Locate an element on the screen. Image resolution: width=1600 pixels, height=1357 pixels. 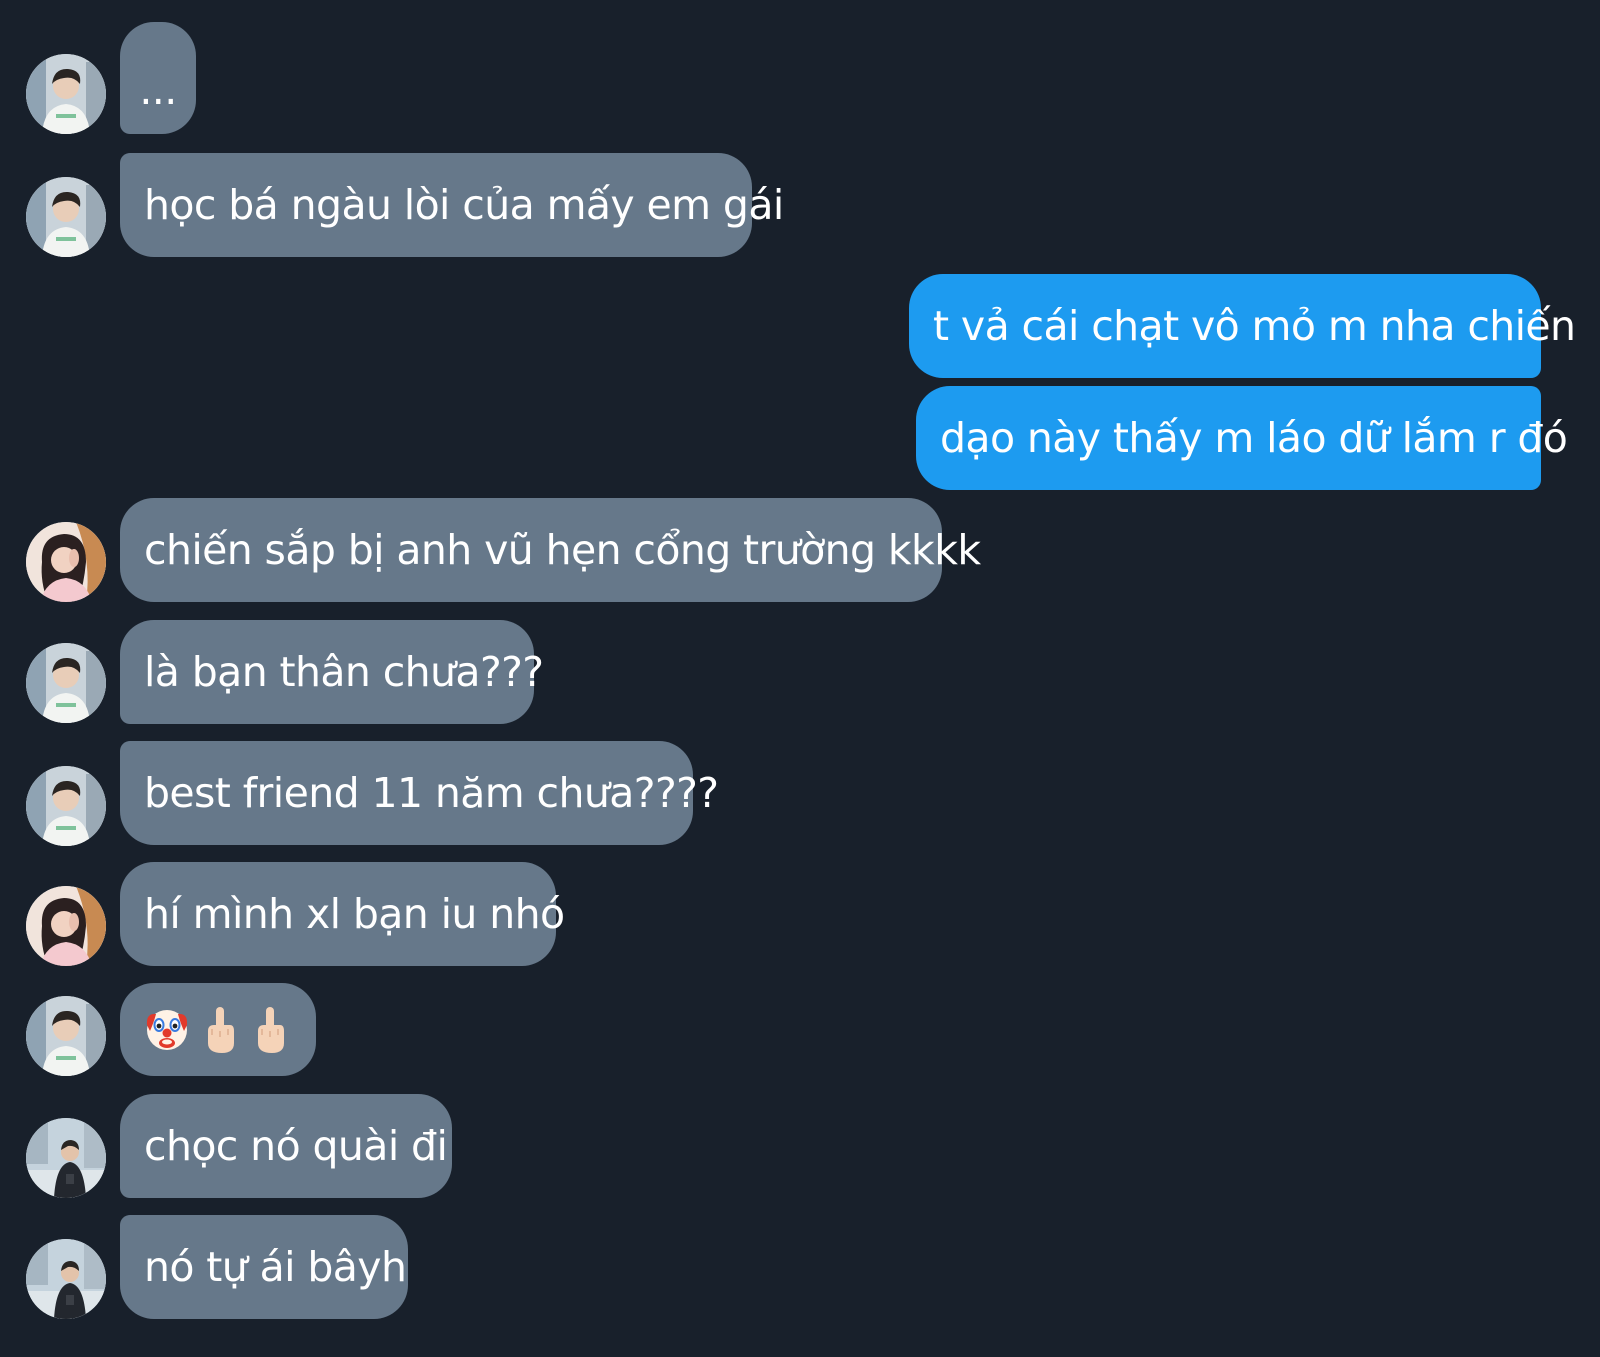
message-text: t vả cái chạt vô mỏ m nha chiến is located at coordinates (1254, 326).